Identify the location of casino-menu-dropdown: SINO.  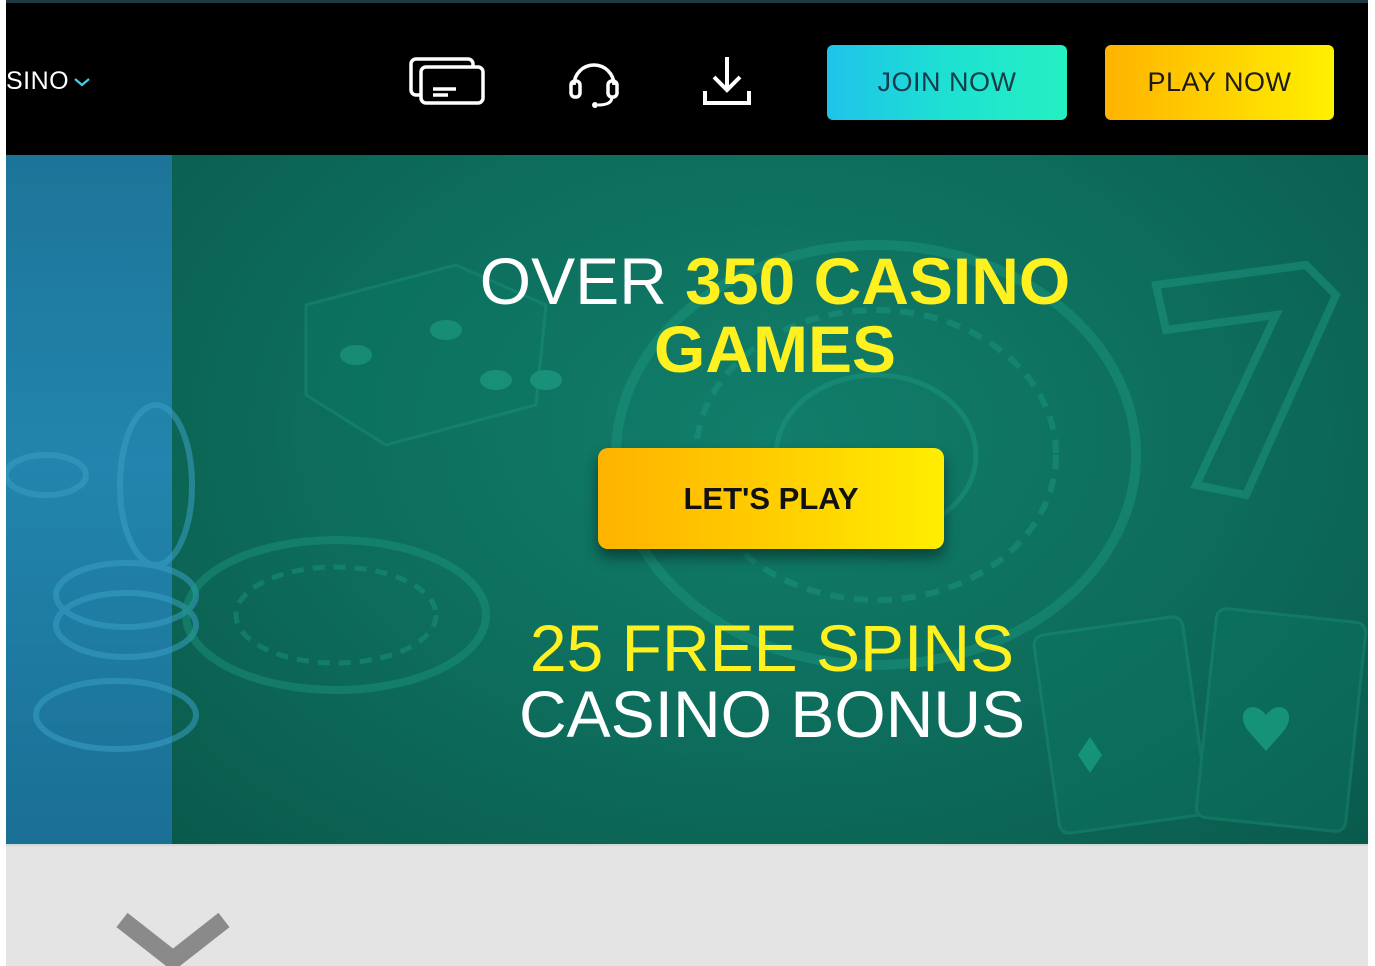
(48, 81).